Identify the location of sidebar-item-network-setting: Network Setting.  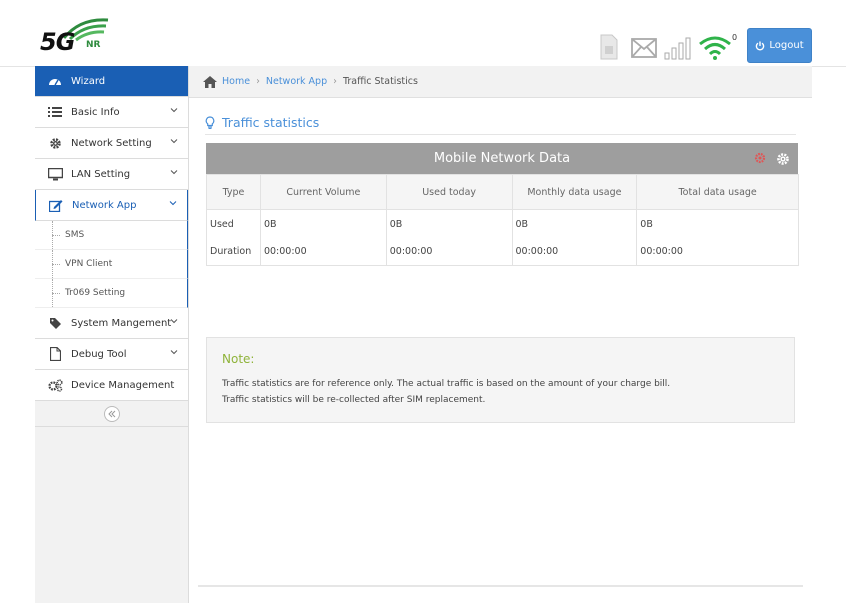
(111, 143).